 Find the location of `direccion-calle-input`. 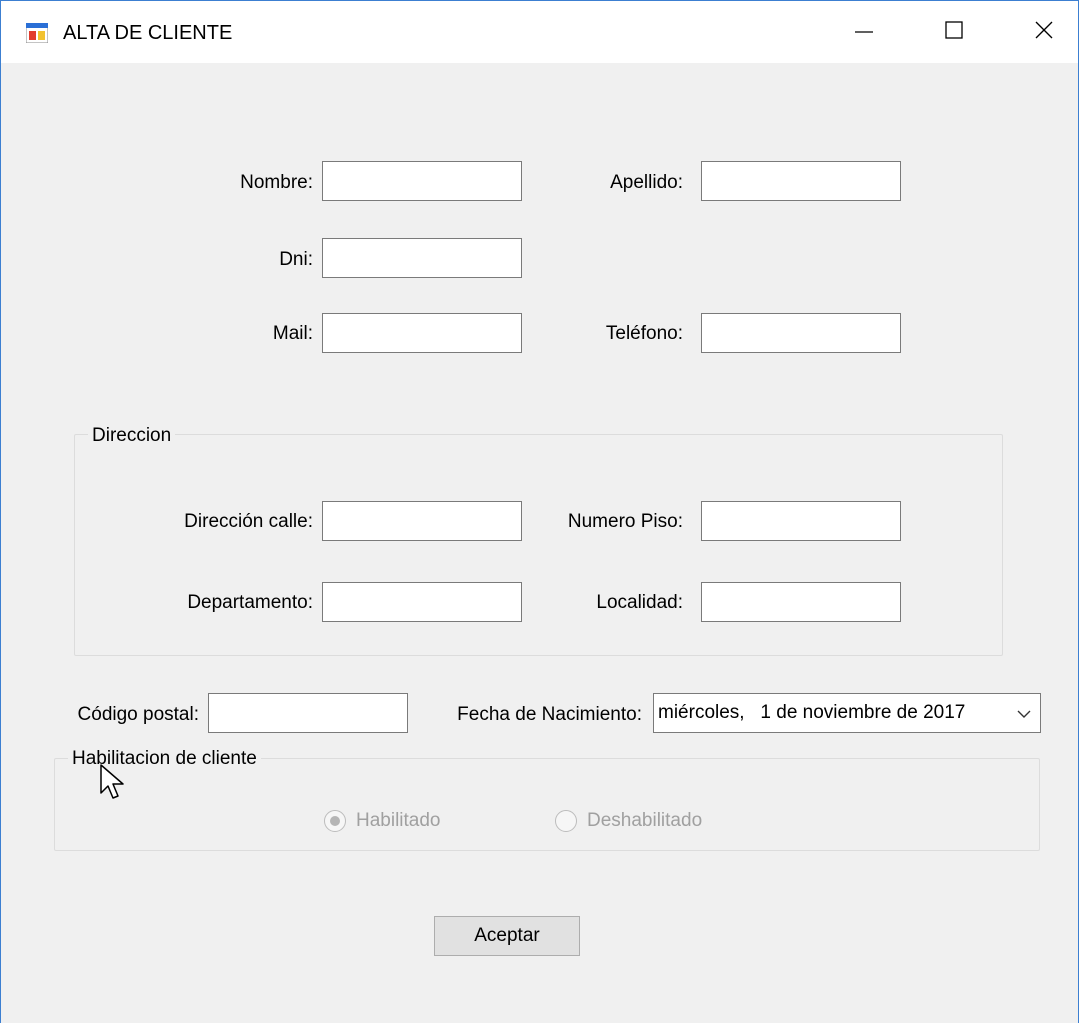

direccion-calle-input is located at coordinates (422, 521).